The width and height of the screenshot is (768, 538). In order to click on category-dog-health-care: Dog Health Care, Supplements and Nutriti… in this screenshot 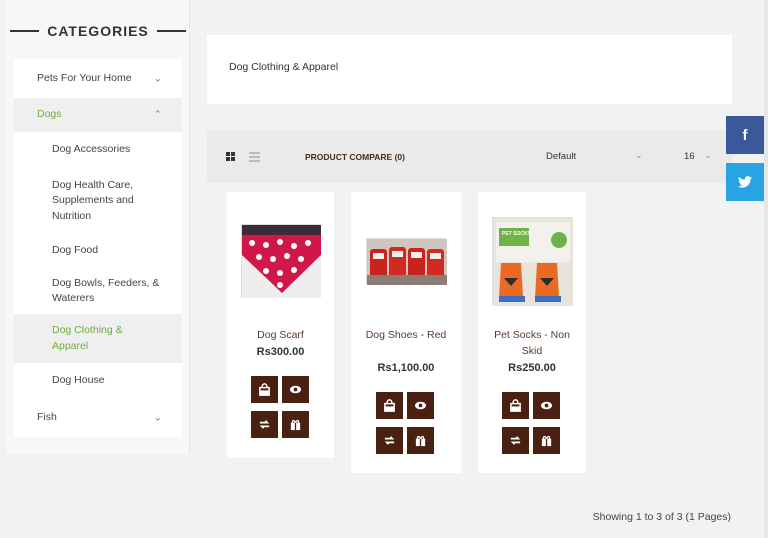, I will do `click(98, 201)`.